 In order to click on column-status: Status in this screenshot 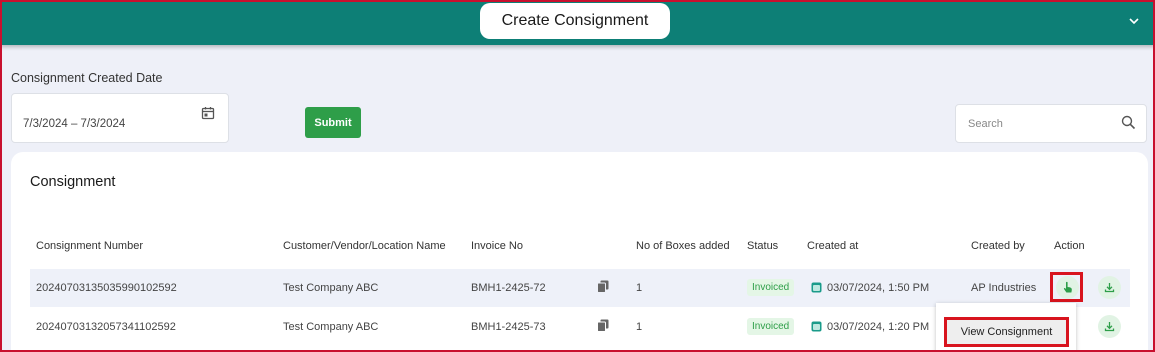, I will do `click(763, 246)`.